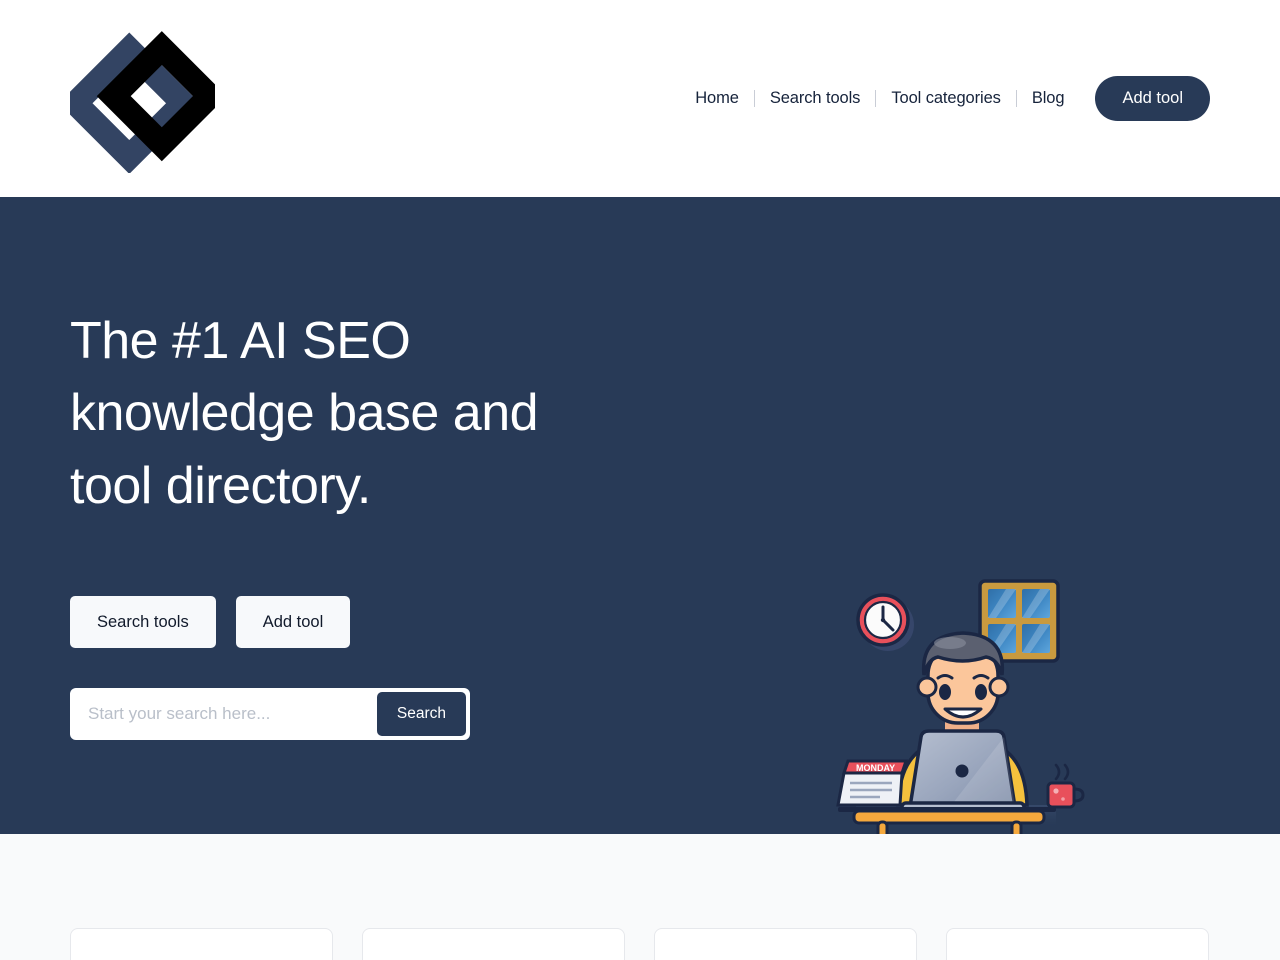 Image resolution: width=1280 pixels, height=960 pixels. I want to click on tool-cards-row, so click(640, 897).